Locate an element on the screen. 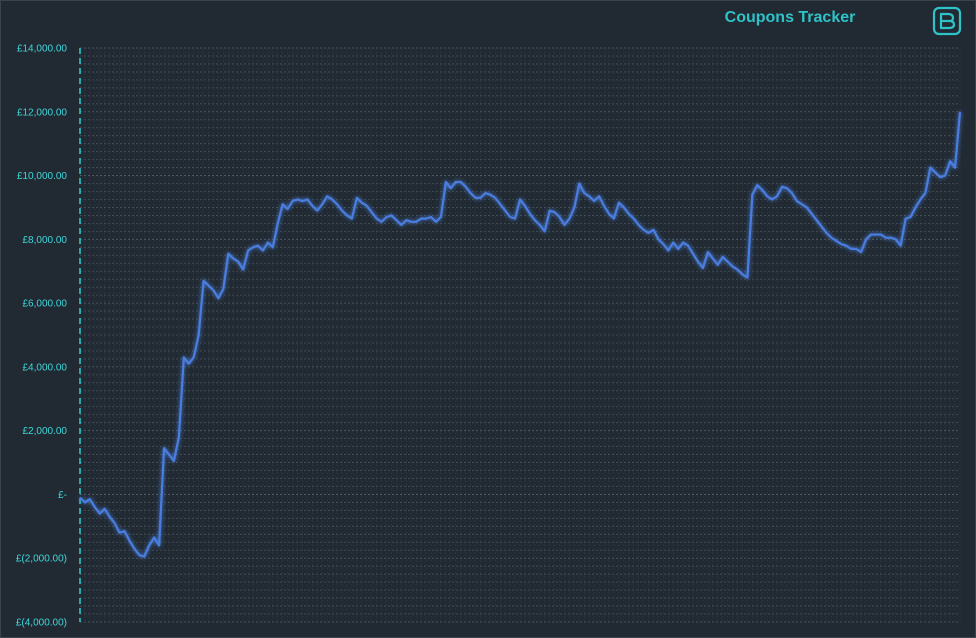  y-tick-label: £8,000.00 is located at coordinates (45, 240).